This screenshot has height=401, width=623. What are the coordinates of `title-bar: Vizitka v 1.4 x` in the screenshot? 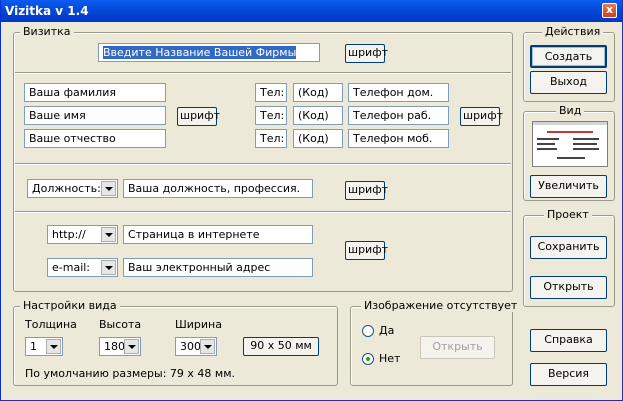 It's located at (311, 11).